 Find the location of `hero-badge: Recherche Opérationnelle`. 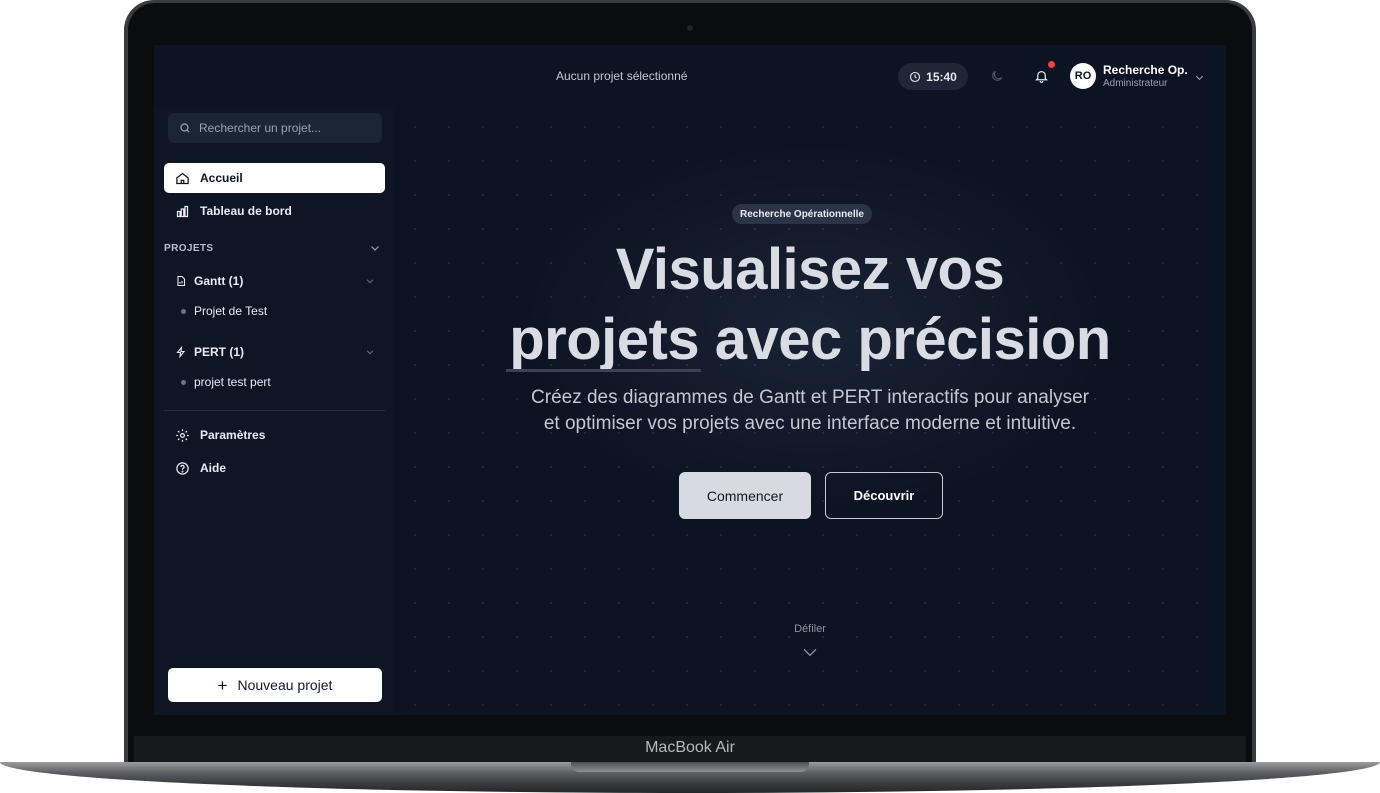

hero-badge: Recherche Opérationnelle is located at coordinates (802, 214).